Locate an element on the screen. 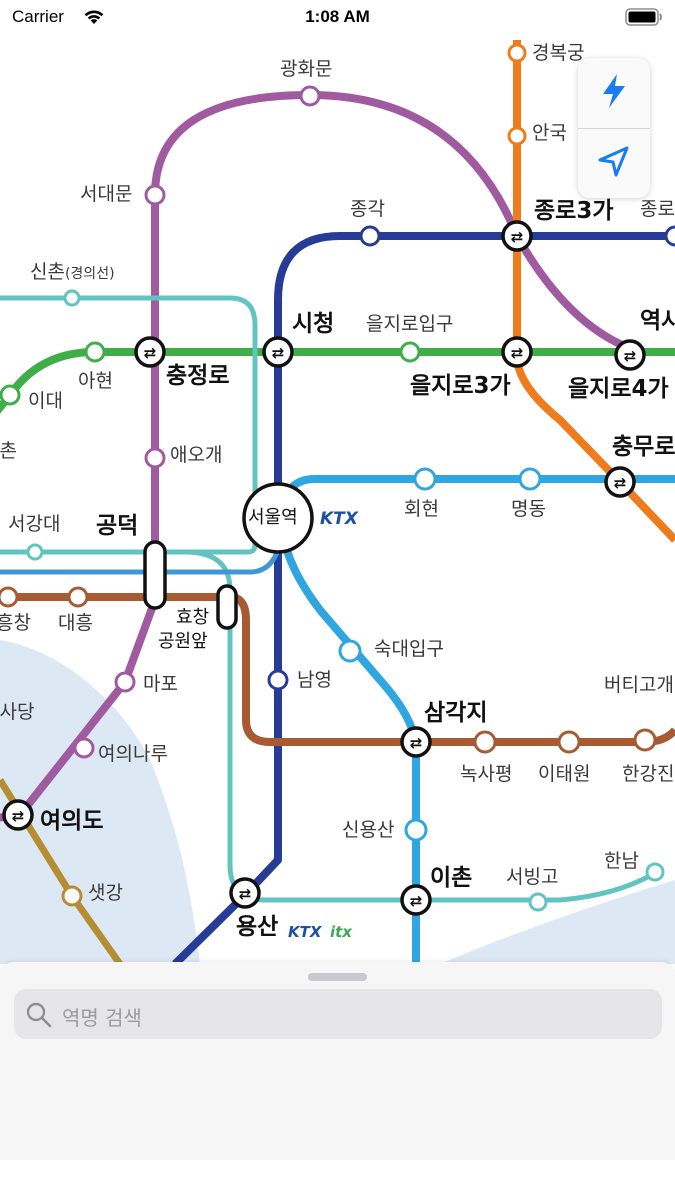 The width and height of the screenshot is (675, 1200). station-seodaemun is located at coordinates (155, 195).